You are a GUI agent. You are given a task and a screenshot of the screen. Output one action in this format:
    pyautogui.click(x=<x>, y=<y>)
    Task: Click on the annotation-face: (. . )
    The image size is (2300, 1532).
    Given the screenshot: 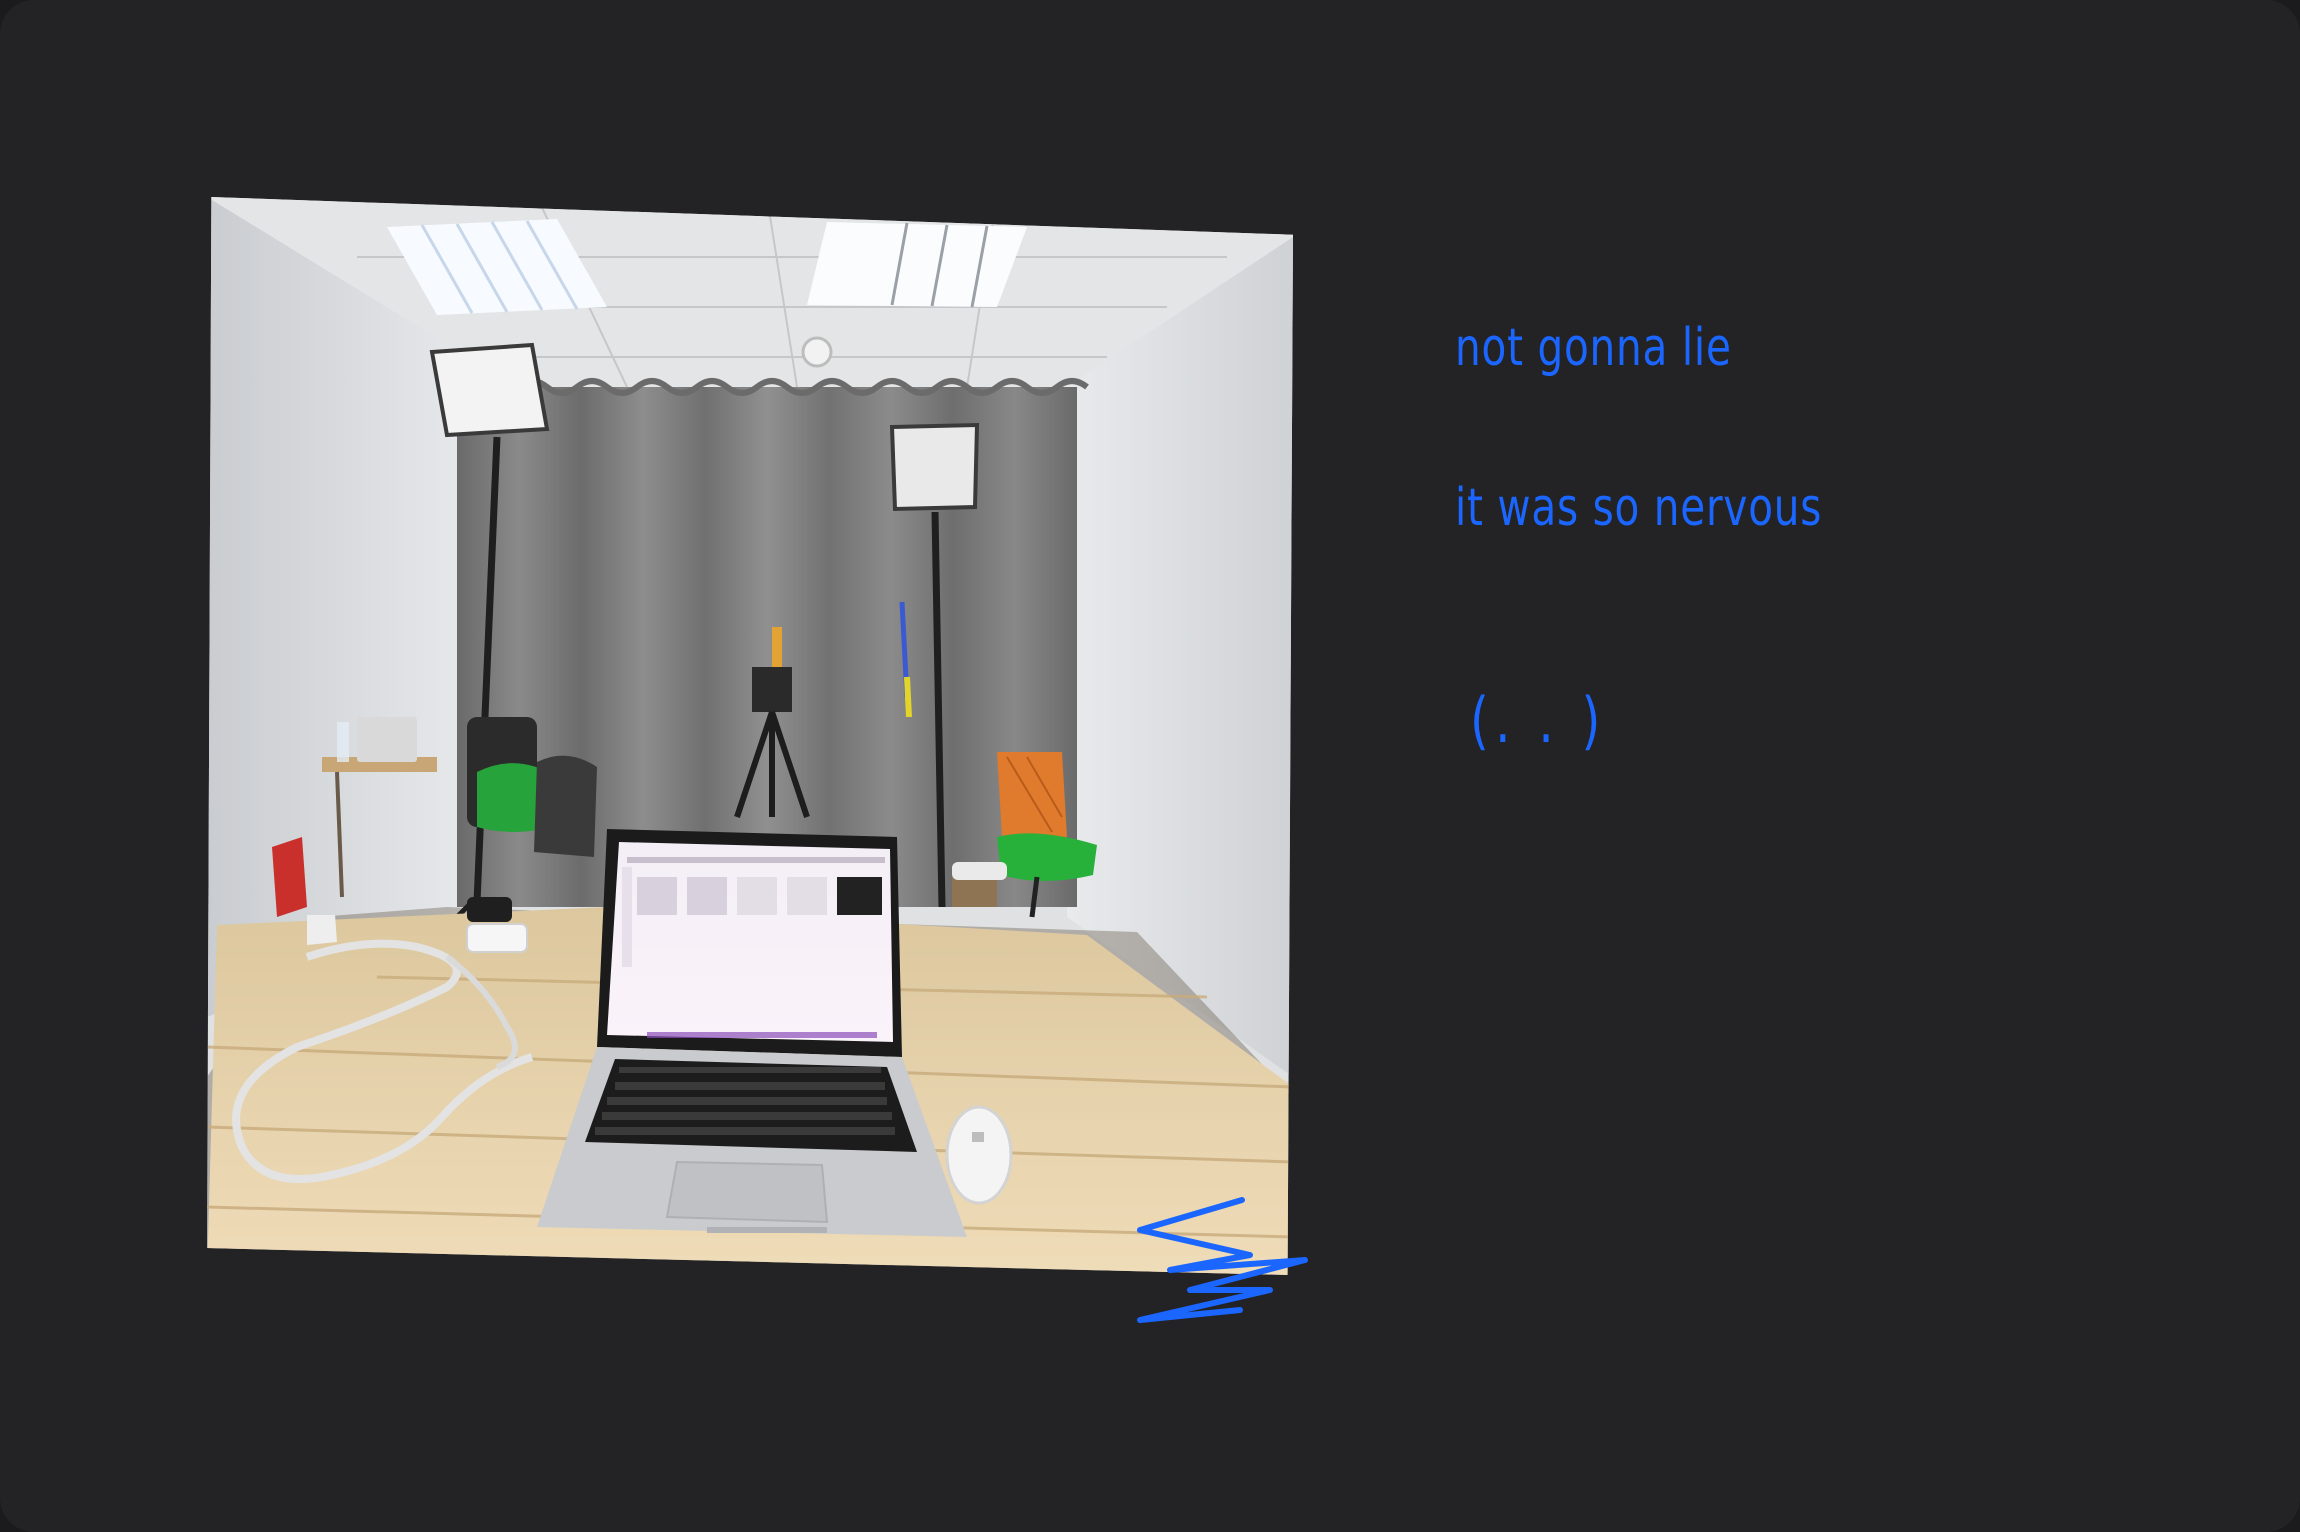 What is the action you would take?
    pyautogui.click(x=1538, y=720)
    